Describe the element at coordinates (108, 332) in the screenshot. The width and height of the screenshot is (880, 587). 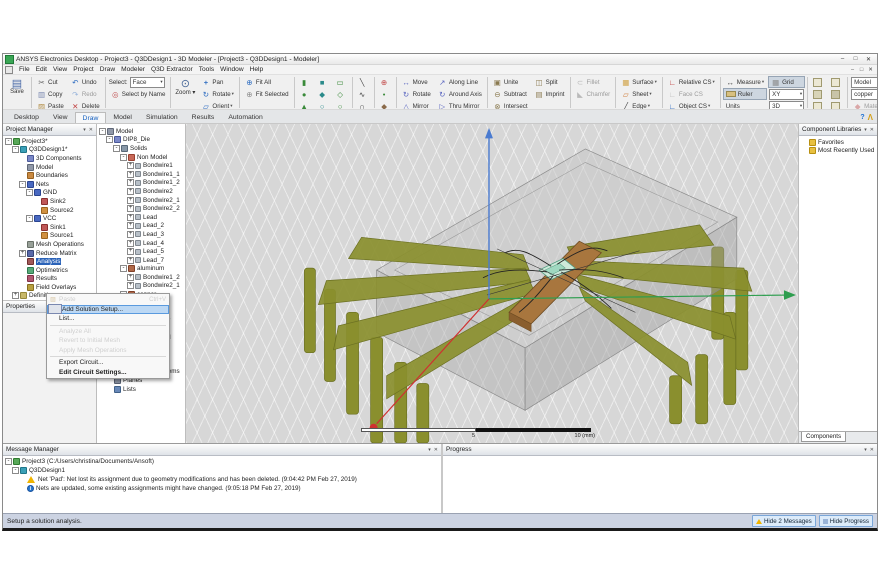
I see `analyze-all-menu-item: Analyze All` at that location.